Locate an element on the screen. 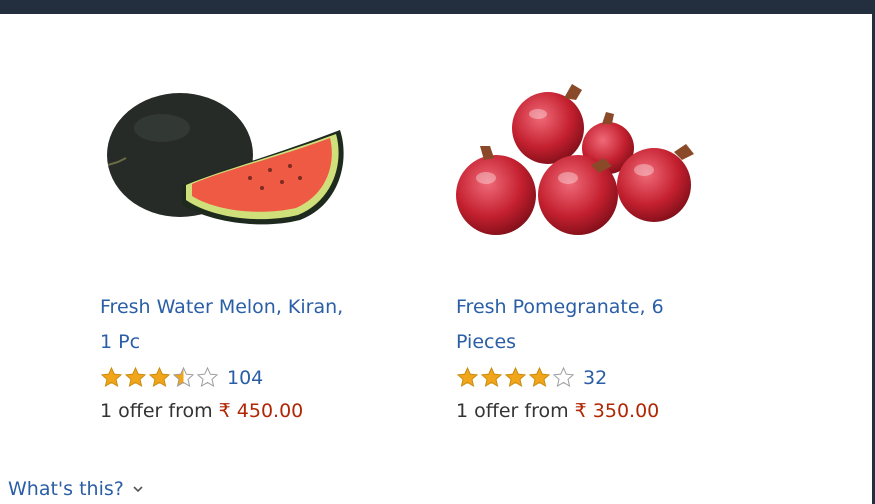 The height and width of the screenshot is (504, 875). rating-watermelon: 104 is located at coordinates (181, 377).